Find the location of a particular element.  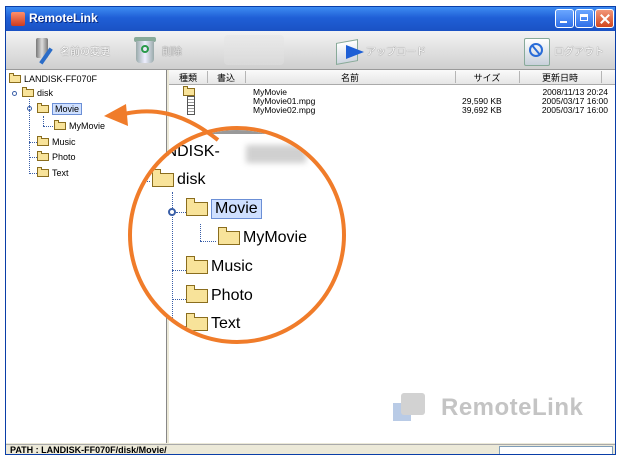

tree-mymovie-label: MyMovie is located at coordinates (87, 126).